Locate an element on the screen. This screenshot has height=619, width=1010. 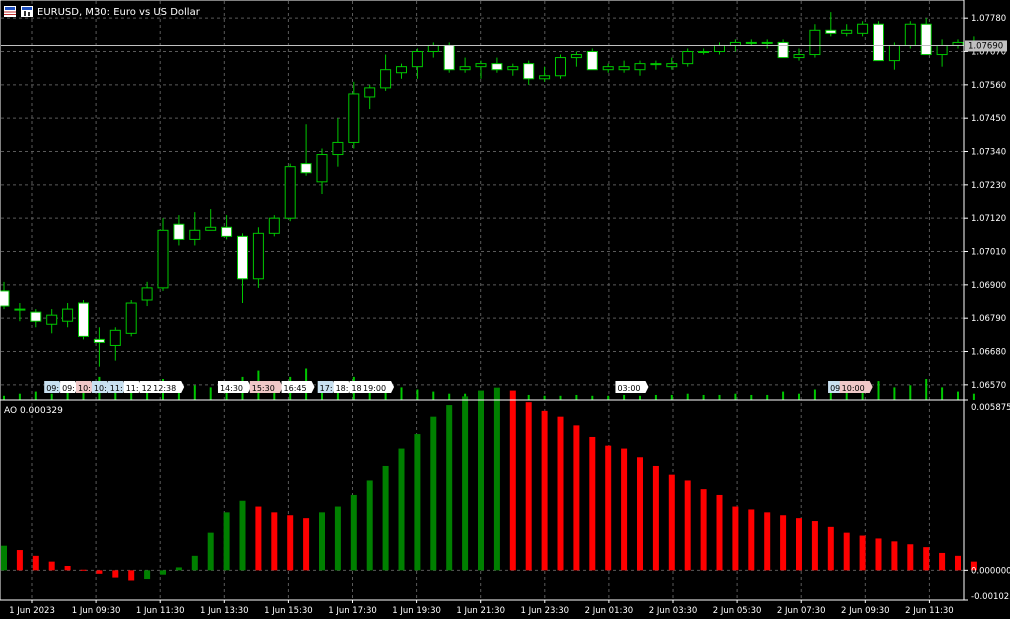
ao-axis: 0.005875 0.000000 -0.001023 is located at coordinates (987, 500).